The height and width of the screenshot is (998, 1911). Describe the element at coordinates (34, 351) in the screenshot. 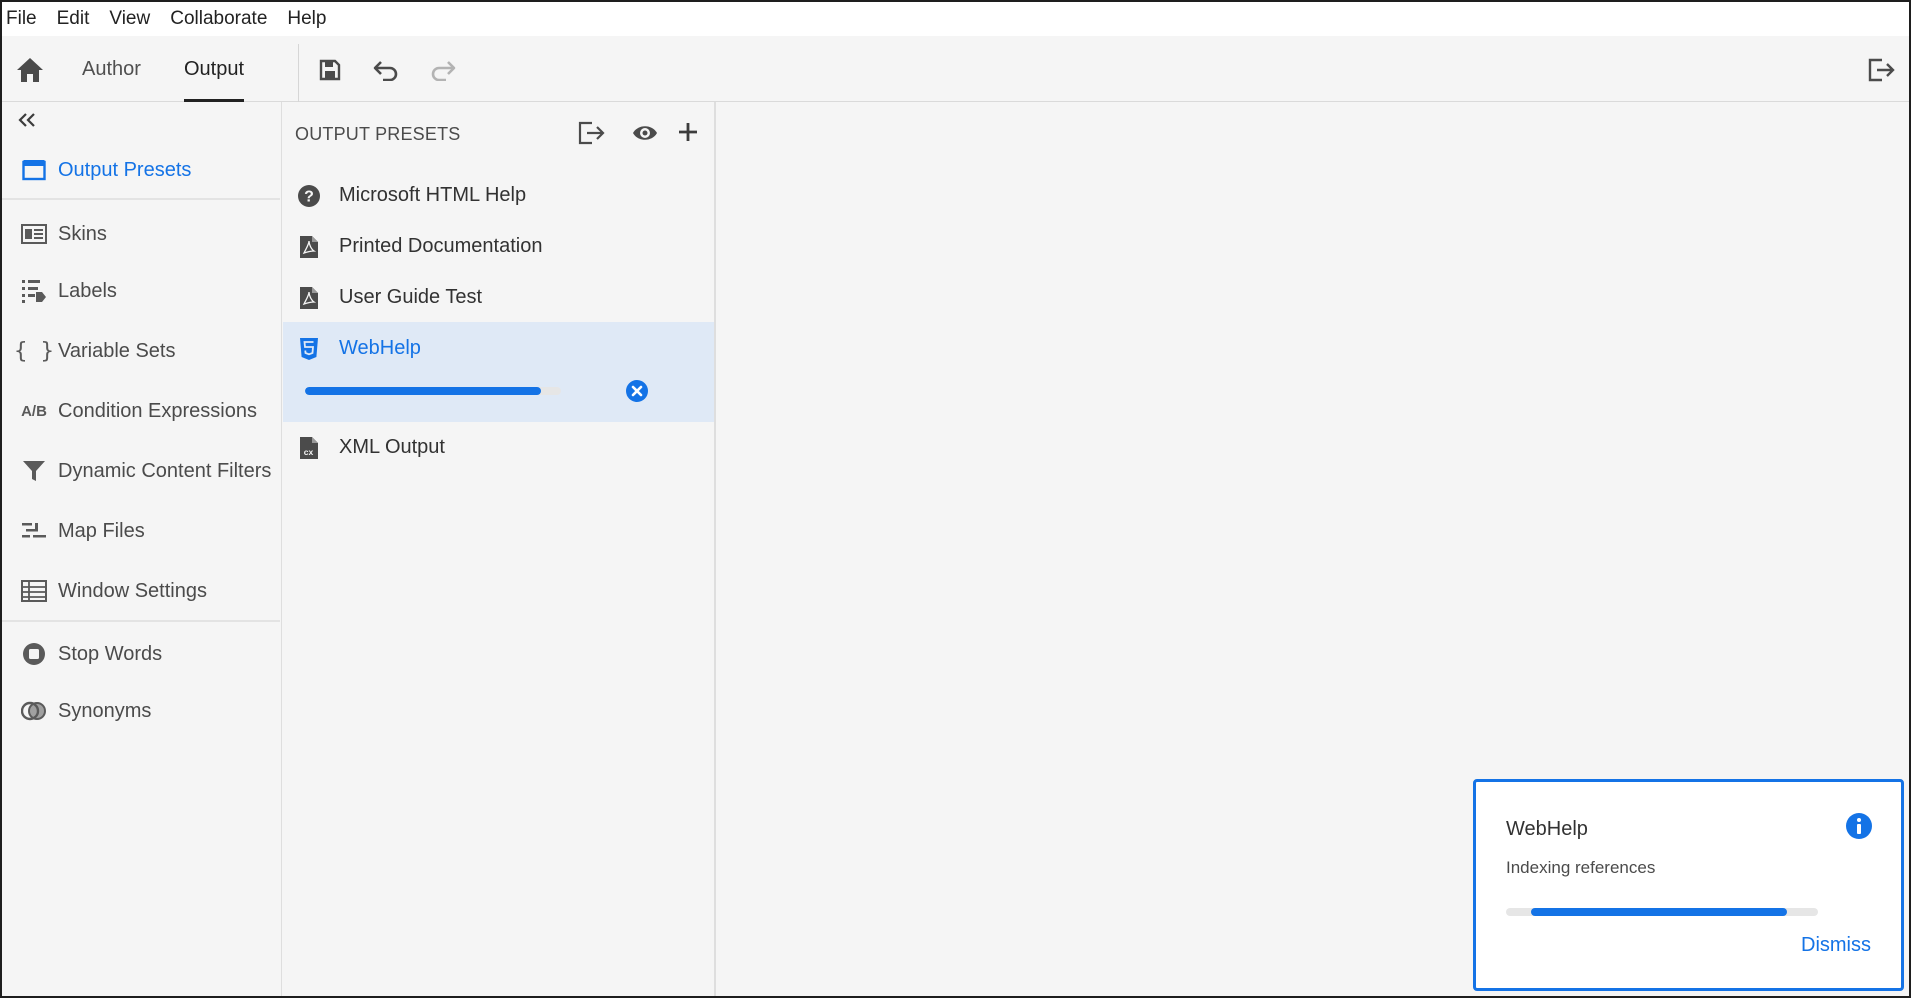

I see `braces-icon: { }` at that location.